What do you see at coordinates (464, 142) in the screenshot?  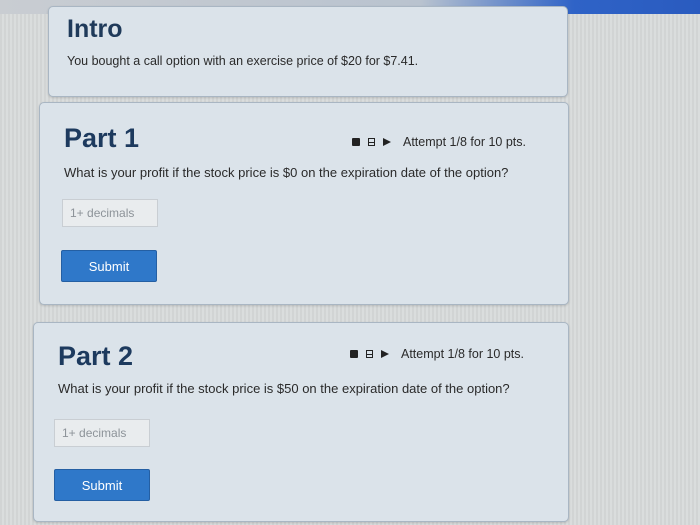 I see `part-1-attempt: Attempt 1/8 for 10 pts.` at bounding box center [464, 142].